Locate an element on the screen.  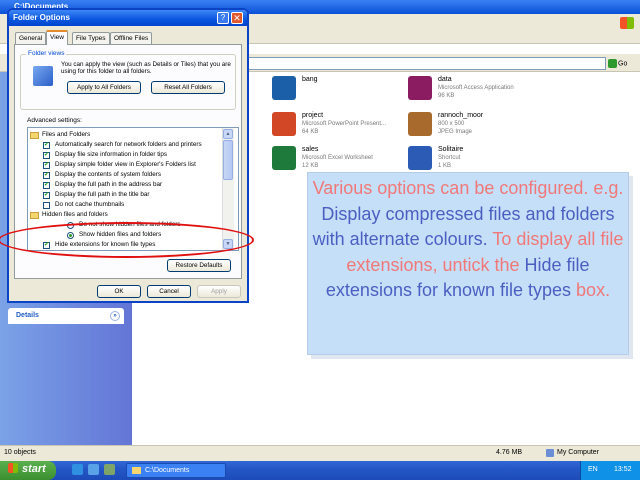
access-icon is located at coordinates (420, 88).